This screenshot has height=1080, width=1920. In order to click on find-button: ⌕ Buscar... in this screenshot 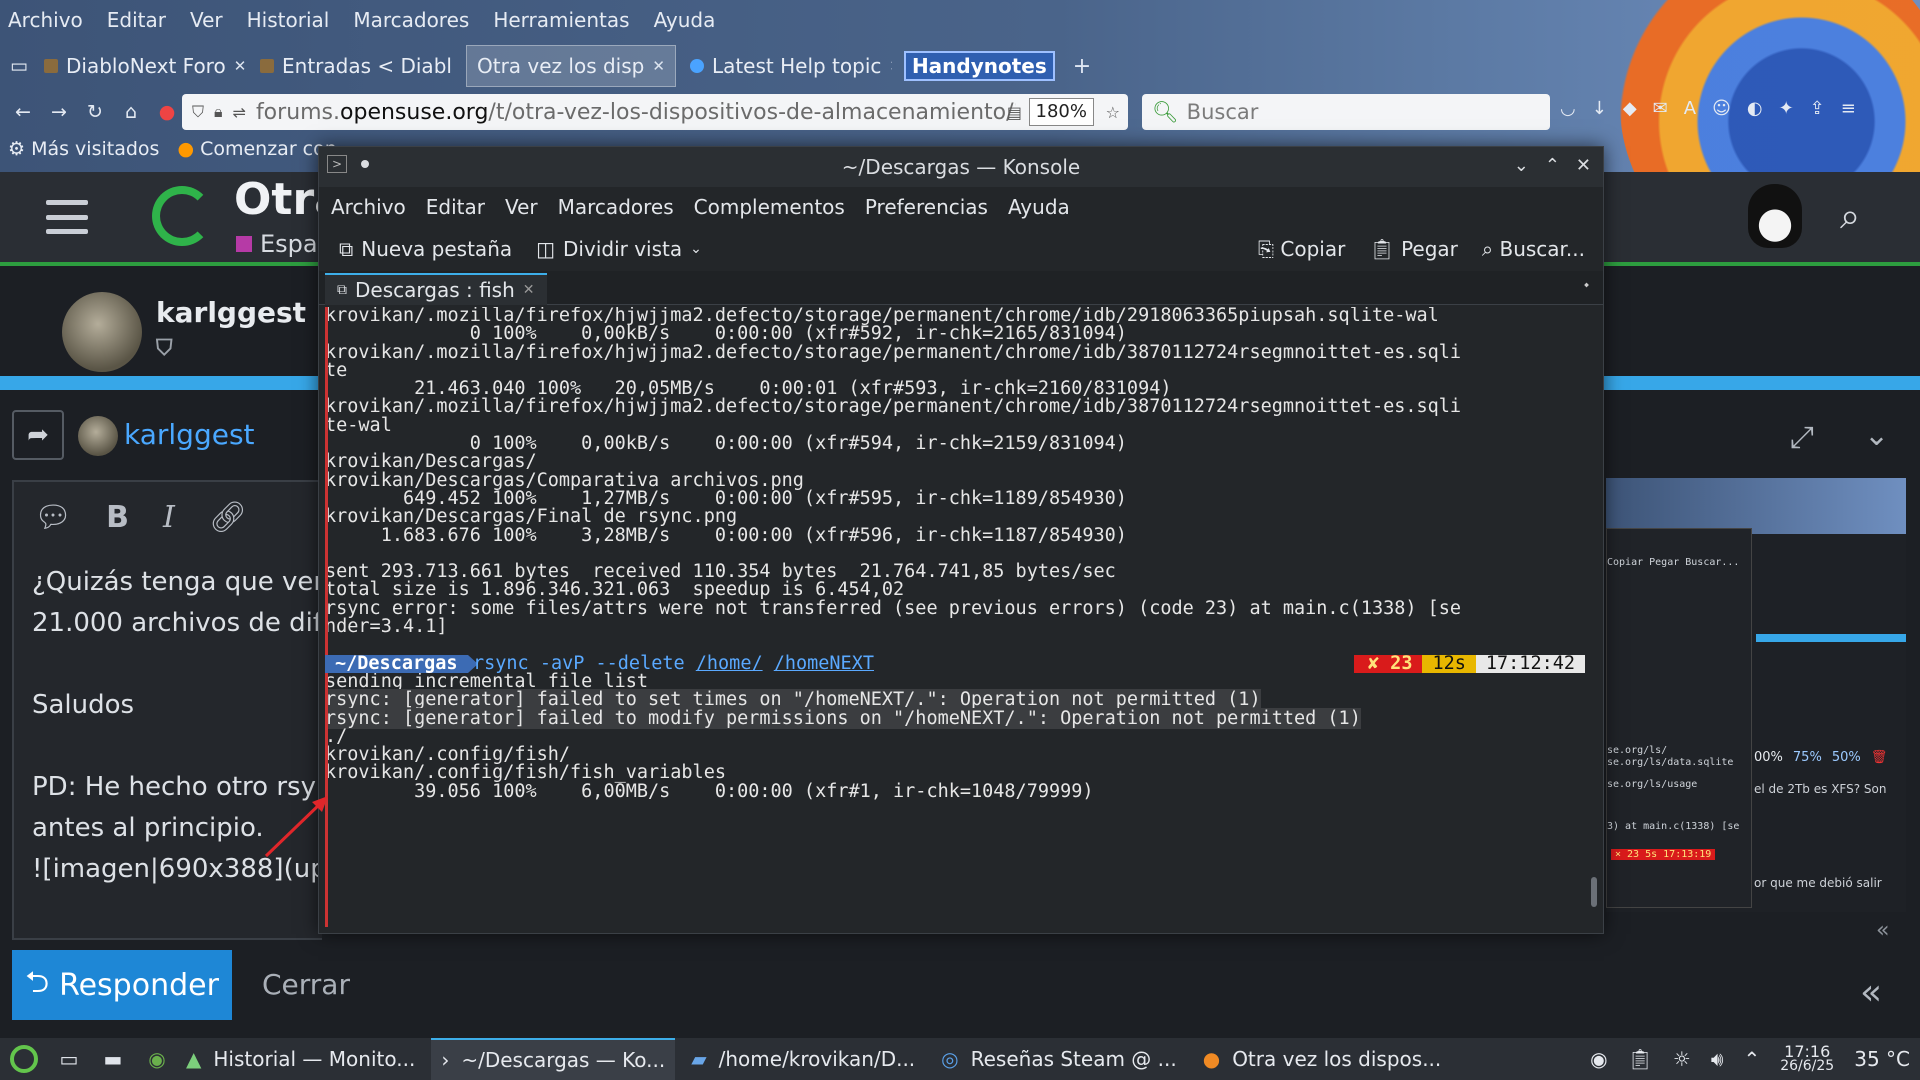, I will do `click(1533, 249)`.